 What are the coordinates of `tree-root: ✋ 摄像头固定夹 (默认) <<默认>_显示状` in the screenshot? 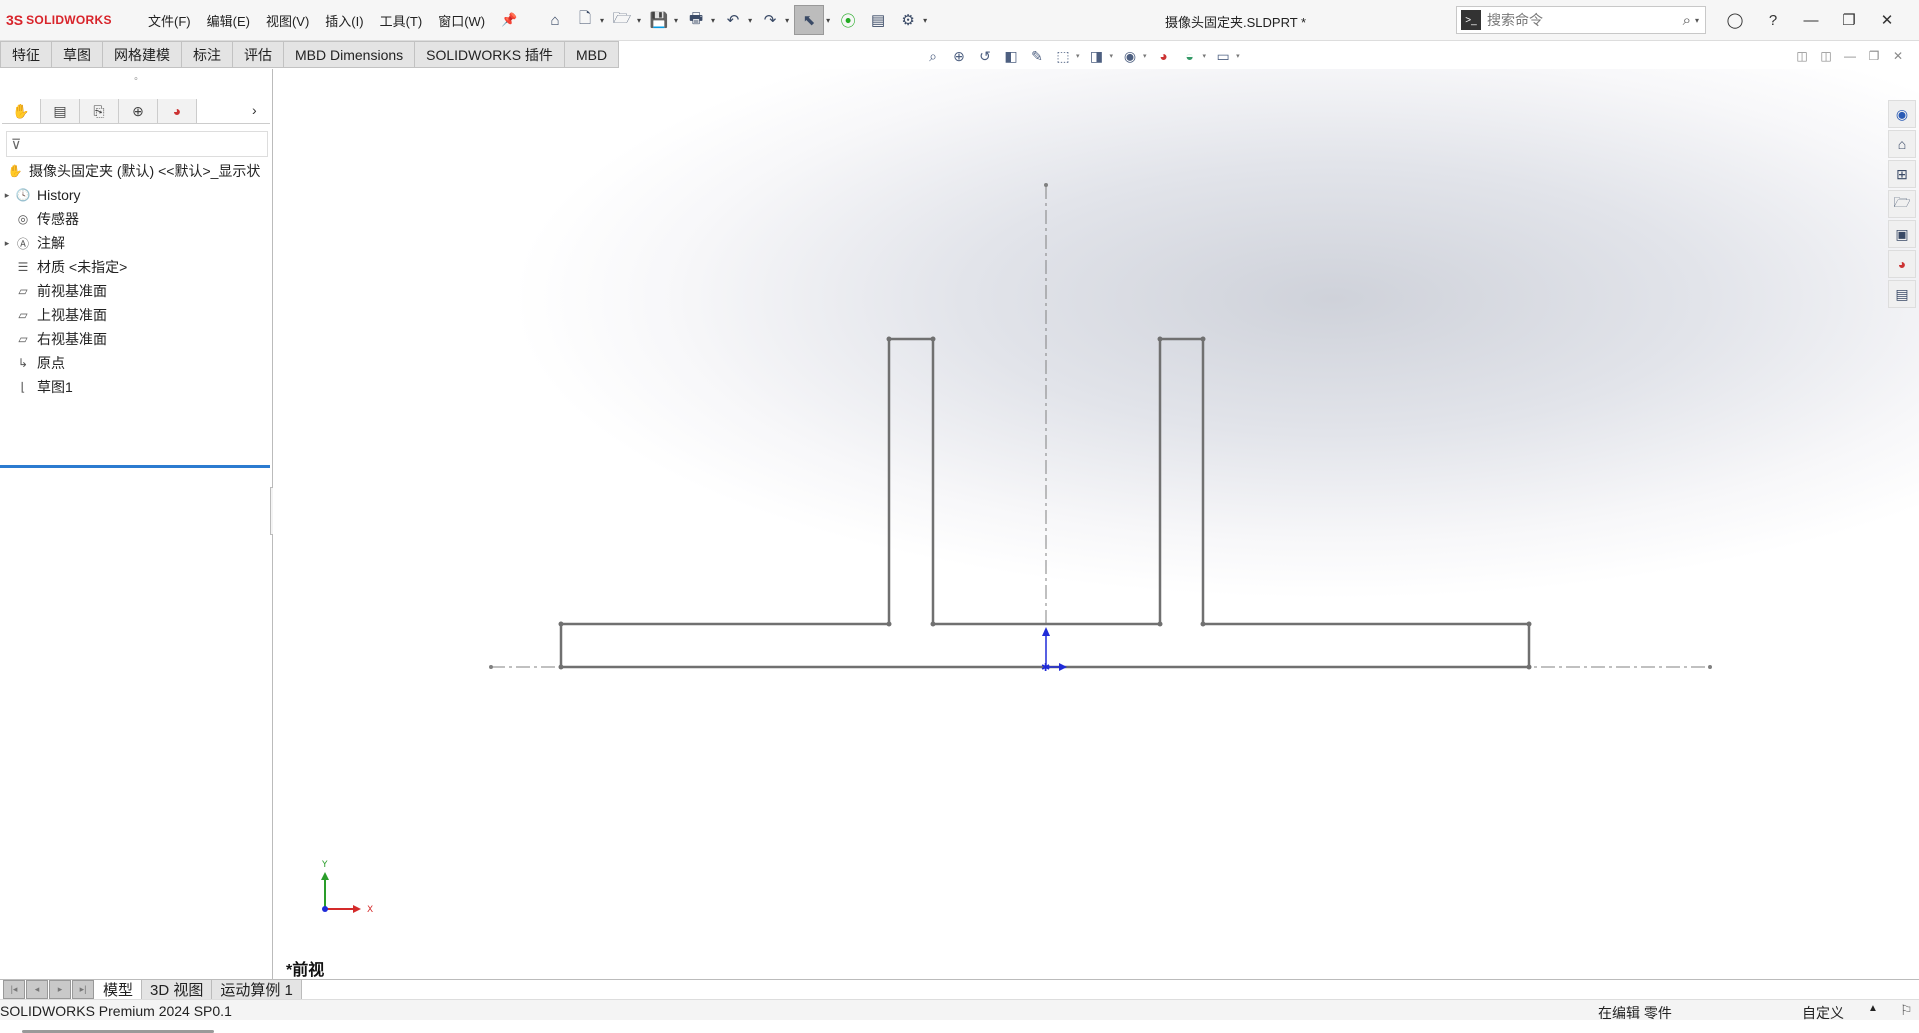 It's located at (136, 171).